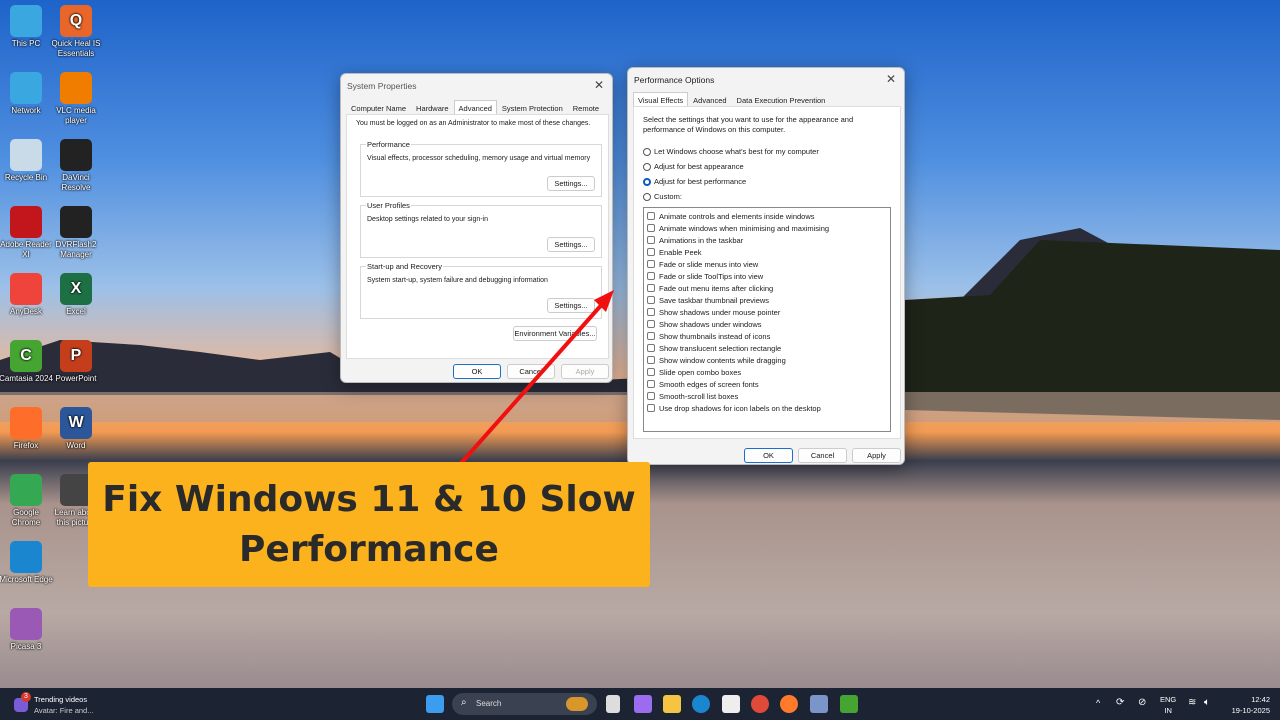 This screenshot has height=720, width=1280. What do you see at coordinates (789, 704) in the screenshot?
I see `firefox-icon` at bounding box center [789, 704].